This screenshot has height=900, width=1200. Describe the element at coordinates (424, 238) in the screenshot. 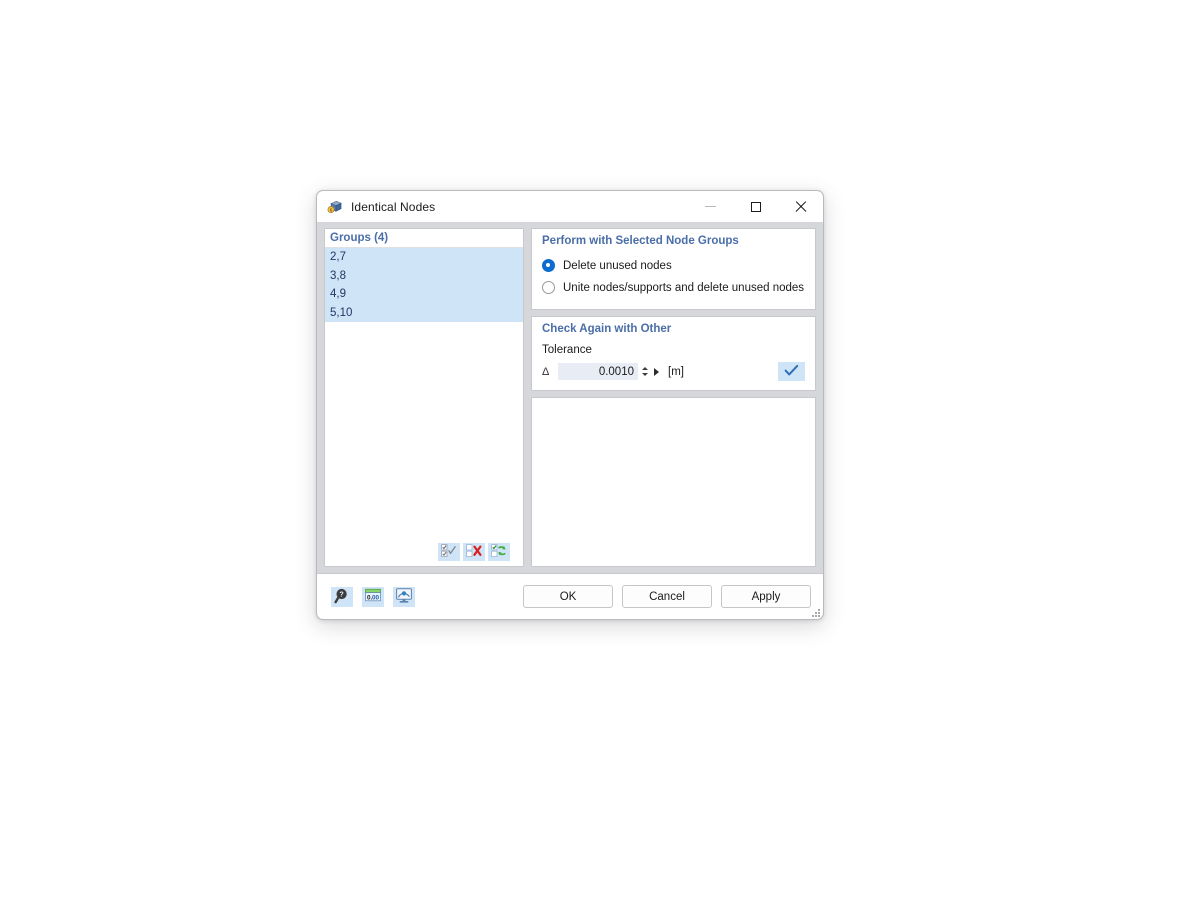

I see `groups-header: Groups (4)` at that location.